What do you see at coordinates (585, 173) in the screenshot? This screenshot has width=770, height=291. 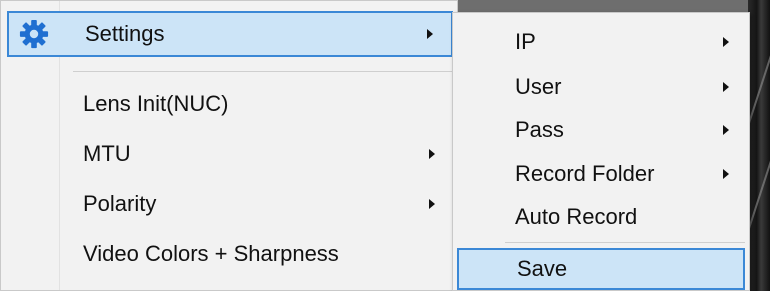 I see `submenu-item-label: Record Folder` at bounding box center [585, 173].